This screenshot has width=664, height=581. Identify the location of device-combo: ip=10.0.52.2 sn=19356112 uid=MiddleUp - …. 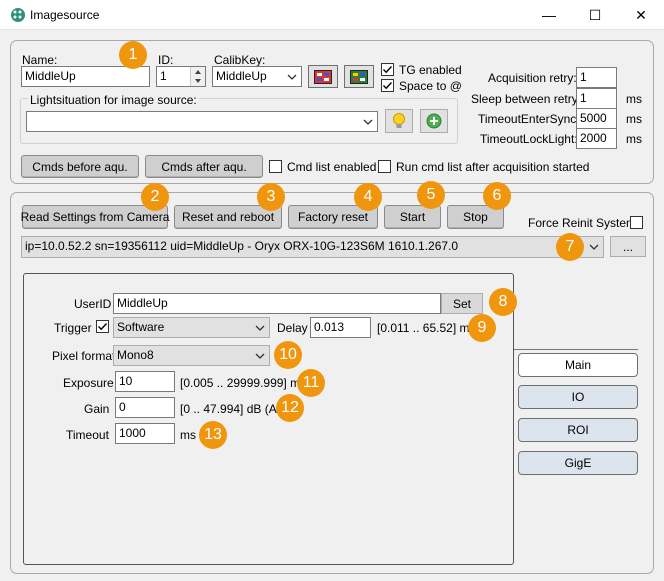
(312, 247).